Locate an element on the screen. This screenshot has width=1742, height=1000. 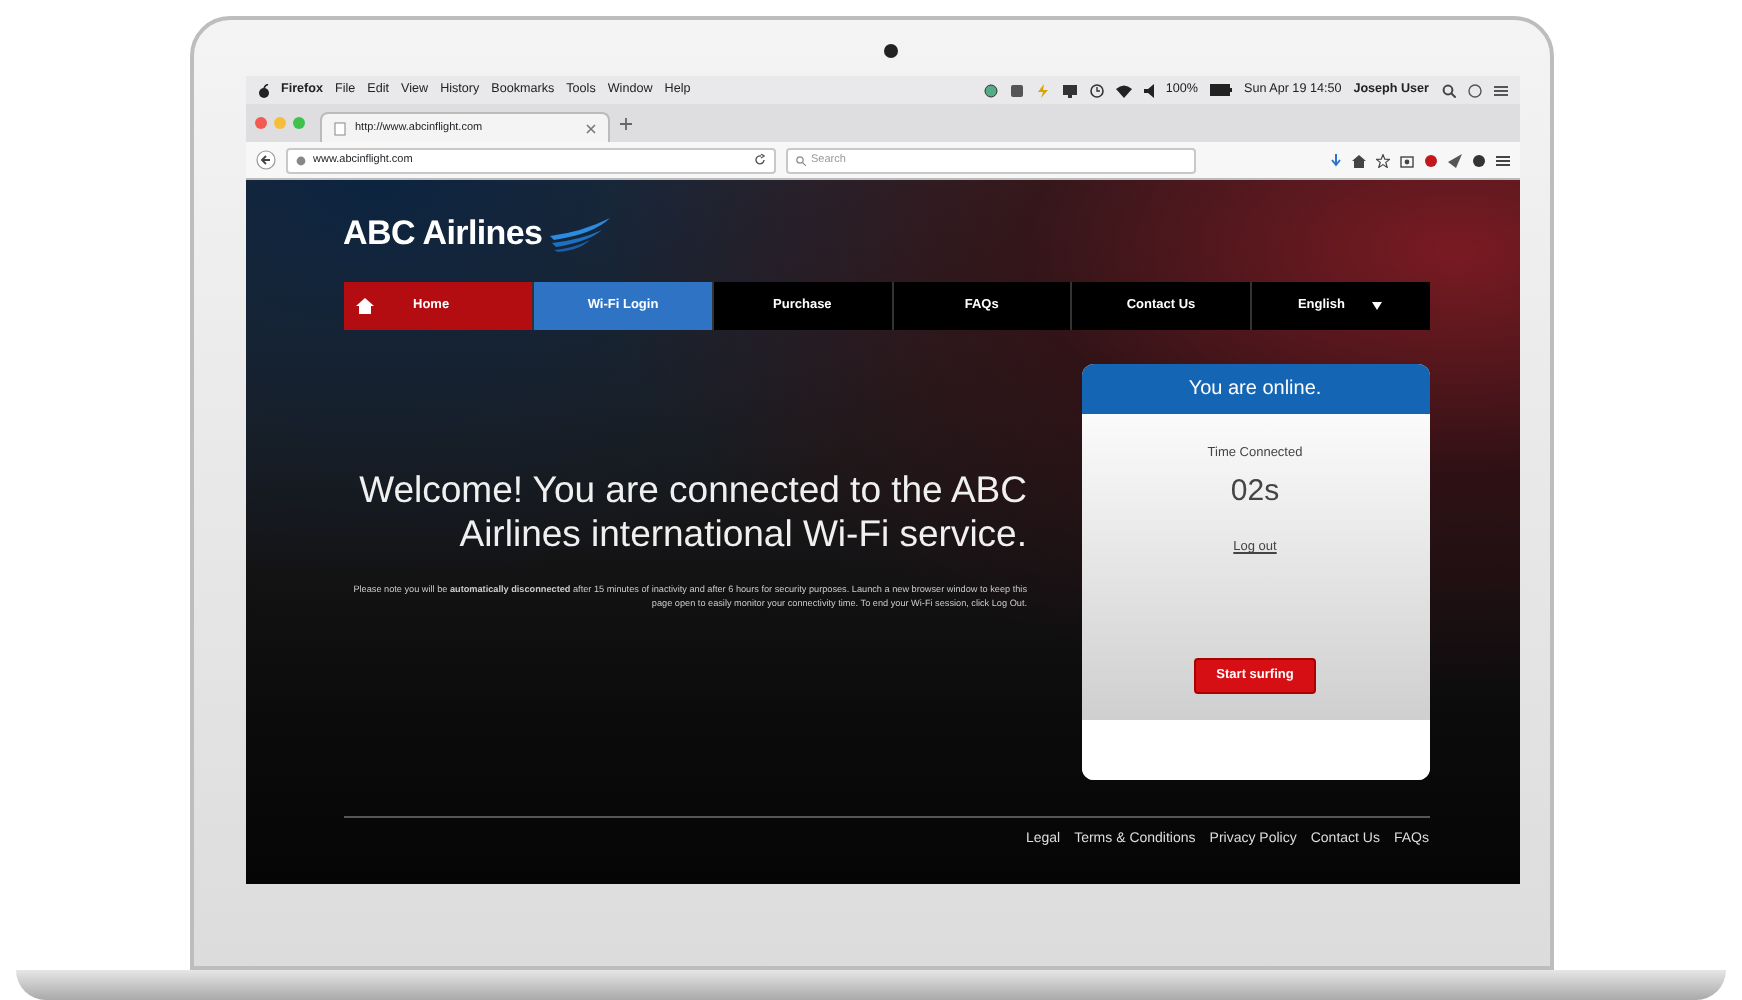
plus-icon is located at coordinates (625, 123).